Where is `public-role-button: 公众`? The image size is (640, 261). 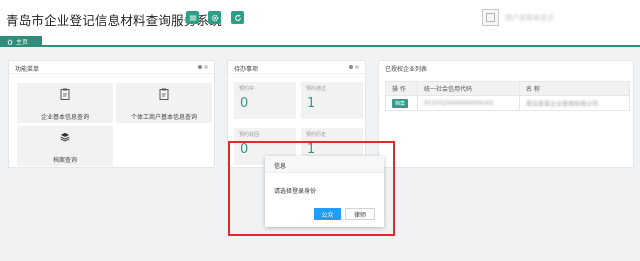
public-role-button: 公众 is located at coordinates (327, 214).